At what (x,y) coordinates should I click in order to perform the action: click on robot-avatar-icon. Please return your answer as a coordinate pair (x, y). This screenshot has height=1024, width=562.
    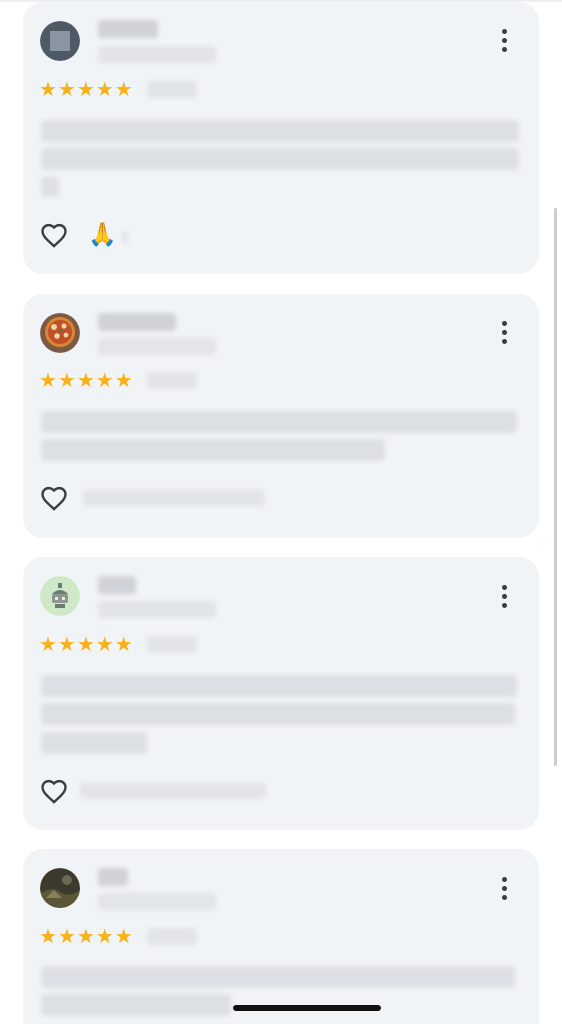
    Looking at the image, I should click on (60, 596).